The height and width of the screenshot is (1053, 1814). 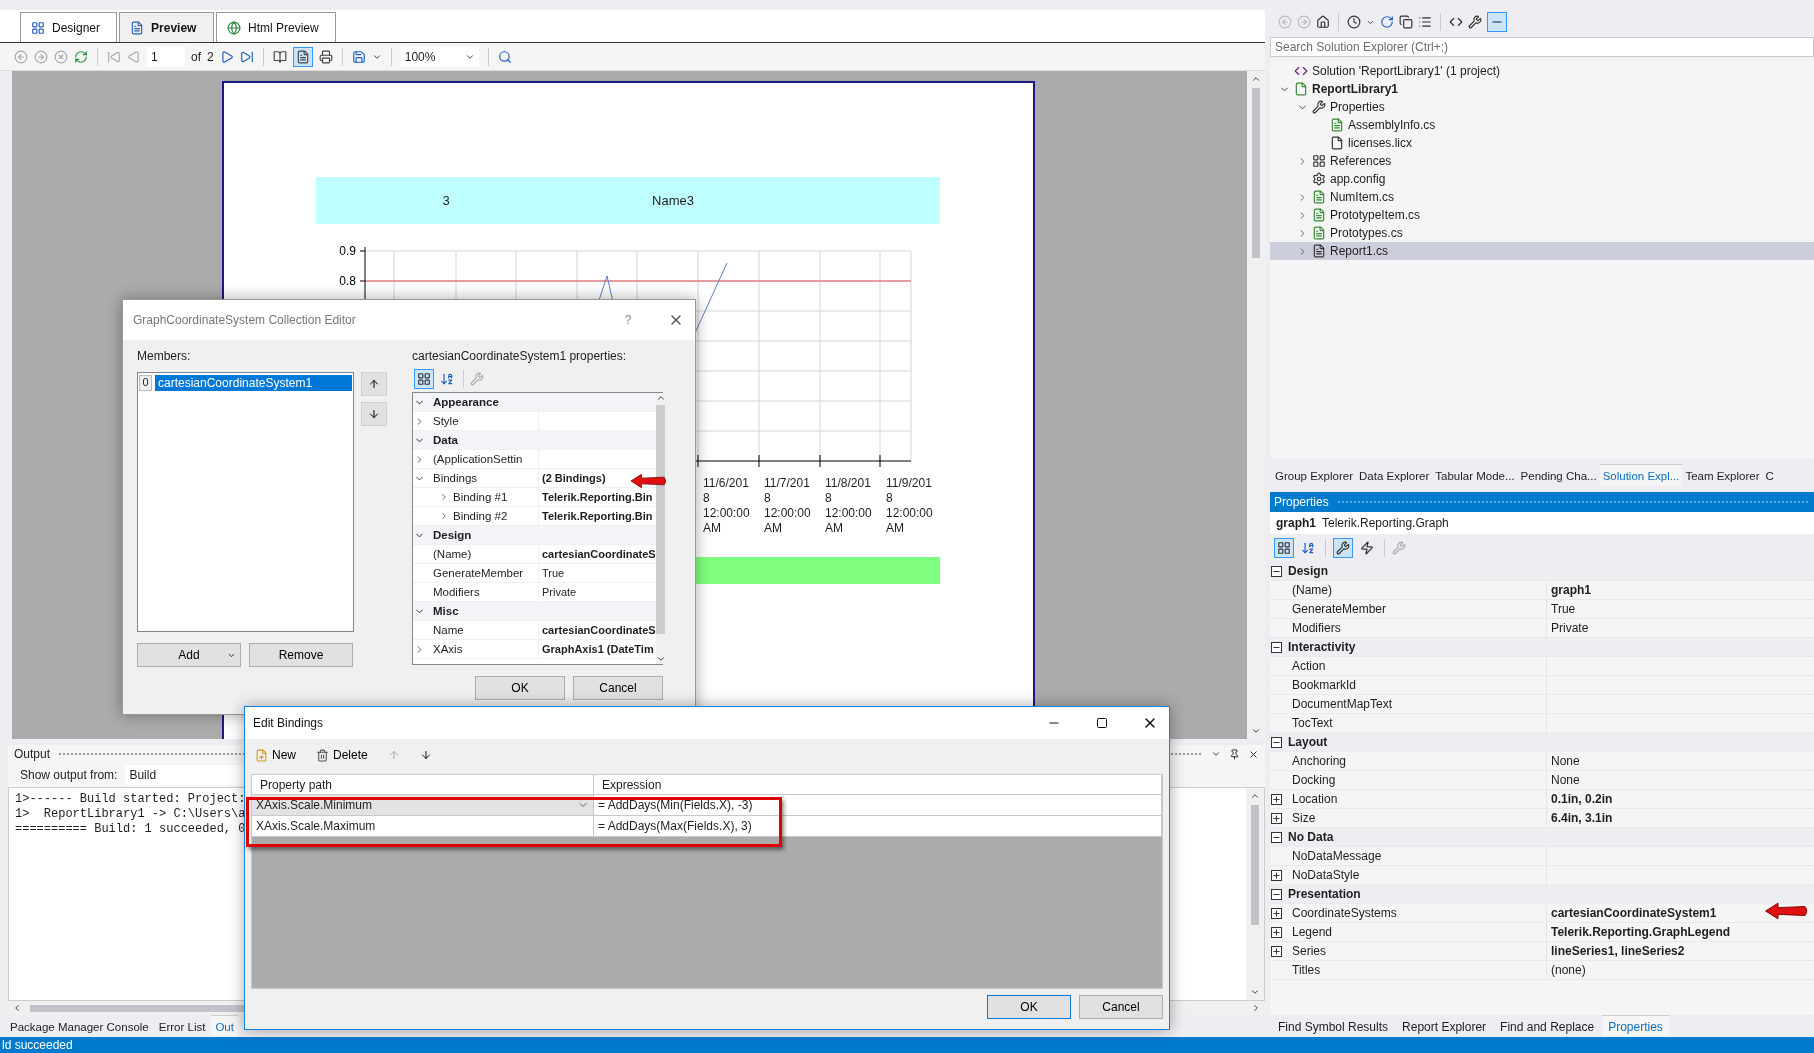 What do you see at coordinates (374, 414) in the screenshot?
I see `move-down-button` at bounding box center [374, 414].